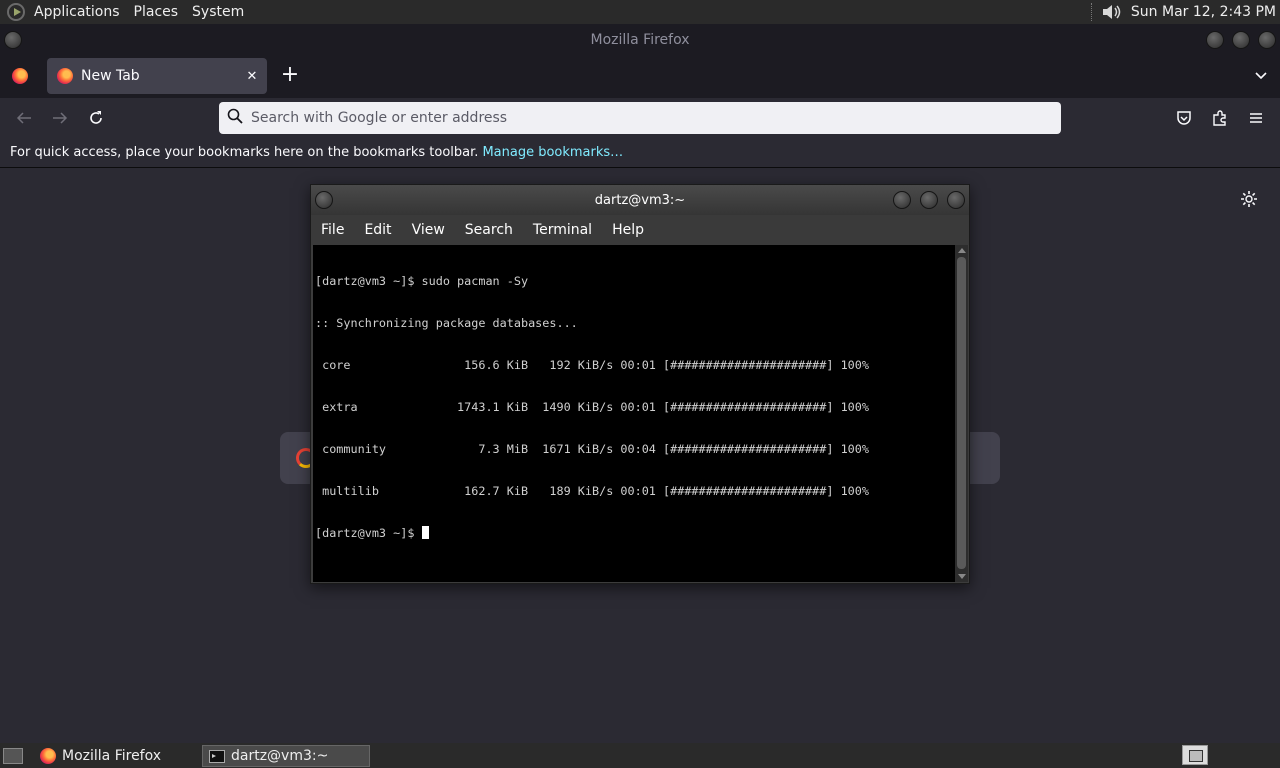 This screenshot has height=768, width=1280. Describe the element at coordinates (1215, 40) in the screenshot. I see `minimize-button` at that location.